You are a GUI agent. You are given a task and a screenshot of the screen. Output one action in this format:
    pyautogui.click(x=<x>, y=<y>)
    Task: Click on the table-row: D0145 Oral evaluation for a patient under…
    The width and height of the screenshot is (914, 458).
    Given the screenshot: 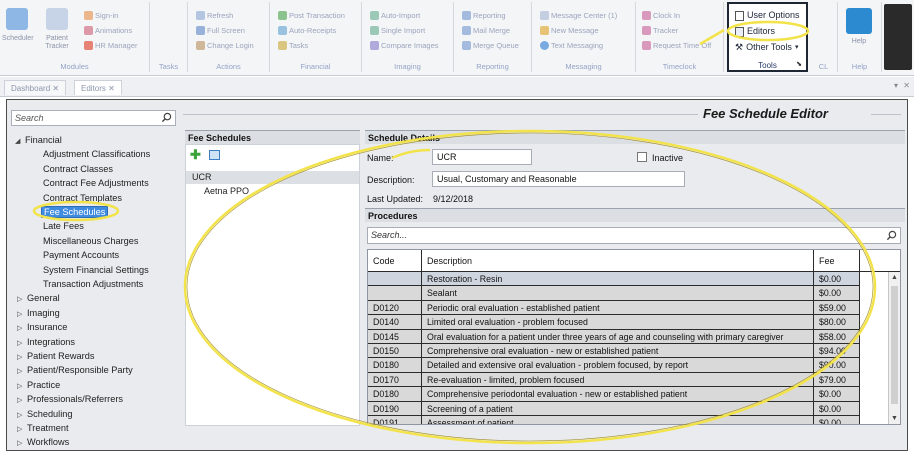 What is the action you would take?
    pyautogui.click(x=628, y=336)
    